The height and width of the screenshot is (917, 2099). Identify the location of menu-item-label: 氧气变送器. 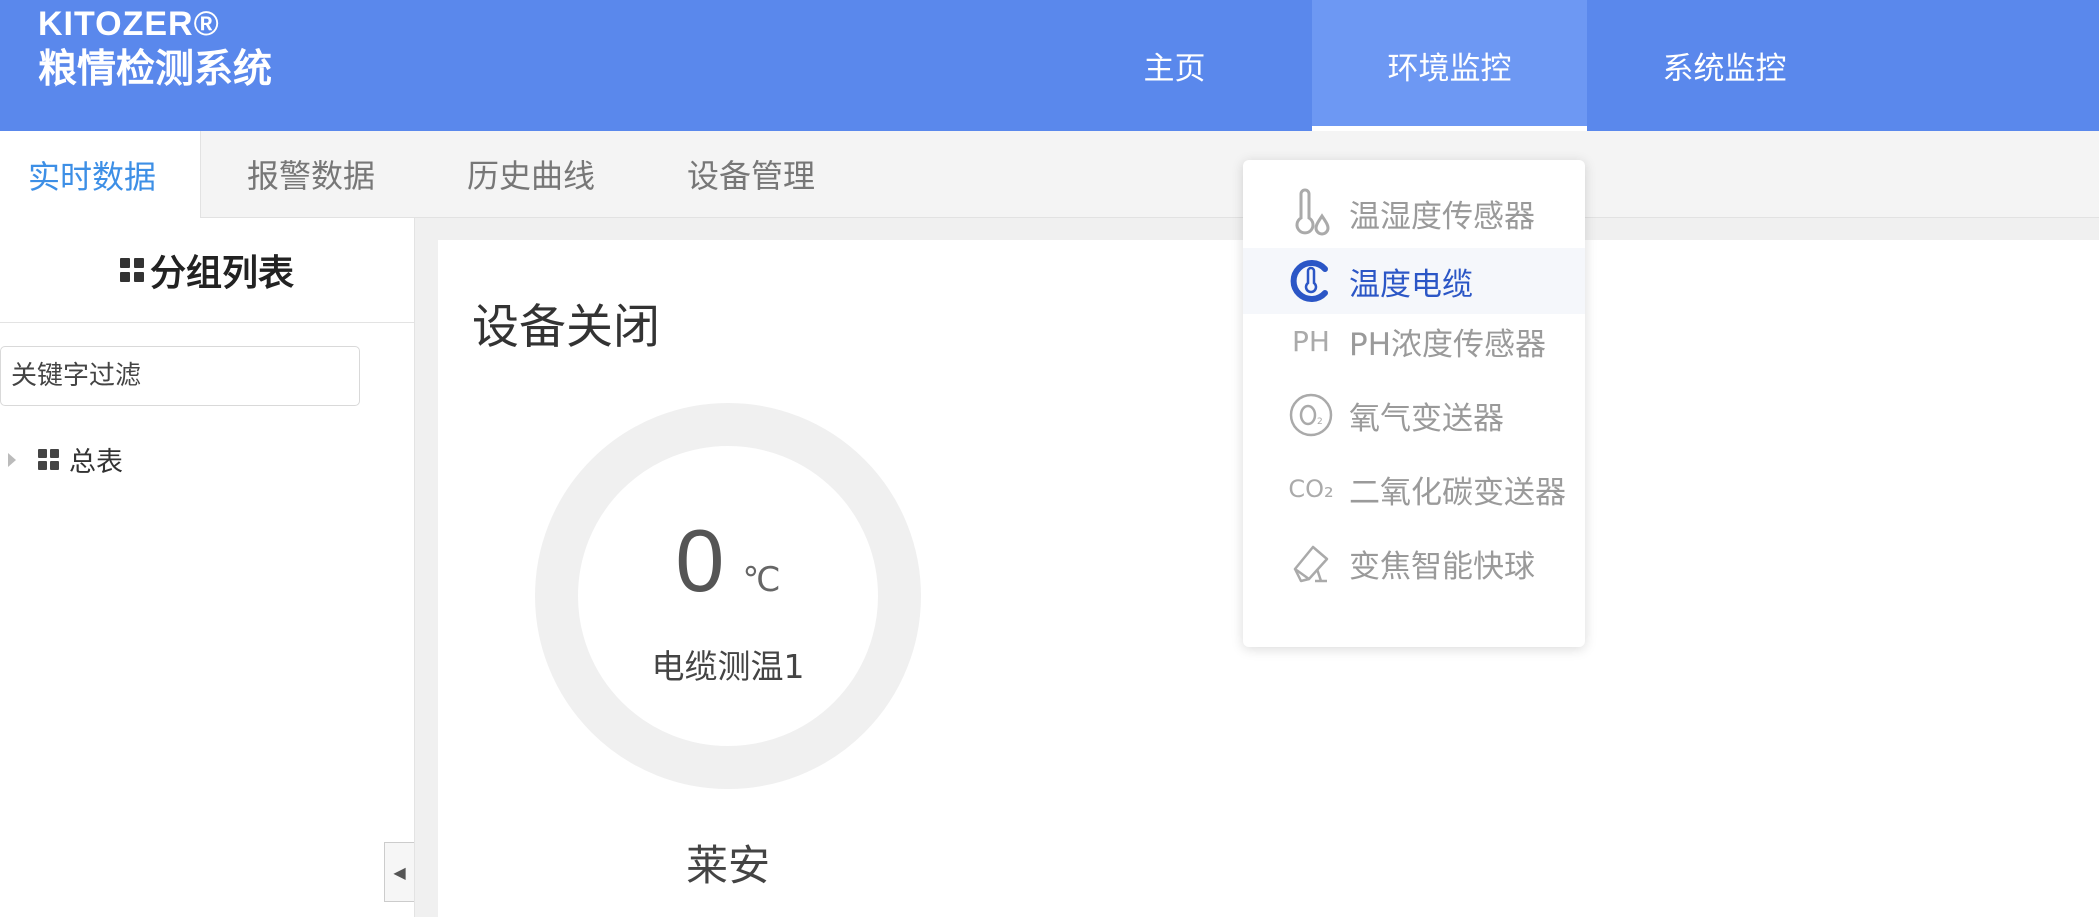
(1426, 418).